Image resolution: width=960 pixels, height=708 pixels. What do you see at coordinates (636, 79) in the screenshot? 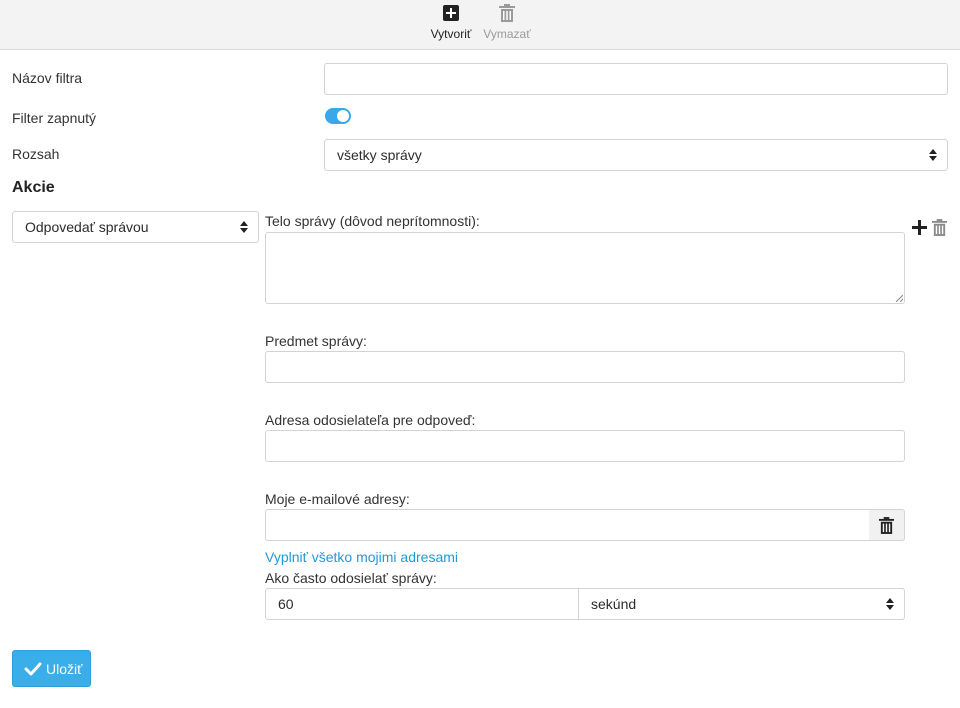
I see `filter-name-input` at bounding box center [636, 79].